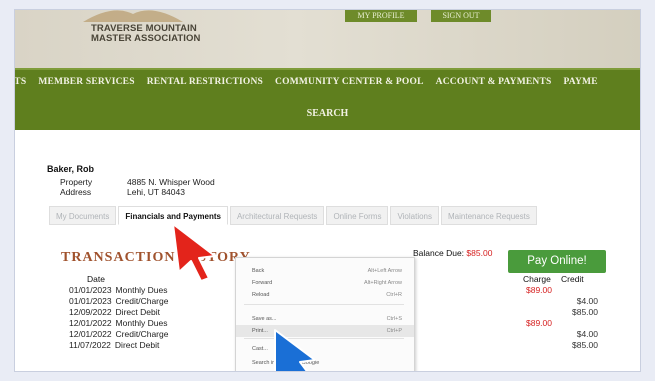 Image resolution: width=655 pixels, height=381 pixels. What do you see at coordinates (479, 253) in the screenshot?
I see `balance-value: $85.00` at bounding box center [479, 253].